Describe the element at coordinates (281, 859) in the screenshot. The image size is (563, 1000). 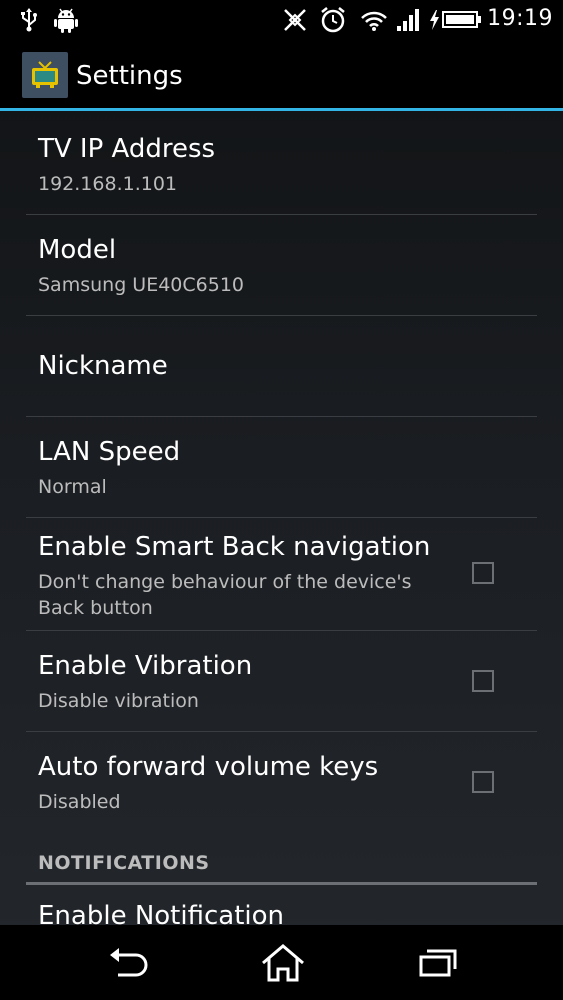
I see `category-notifications: NOTIFICATIONS` at that location.